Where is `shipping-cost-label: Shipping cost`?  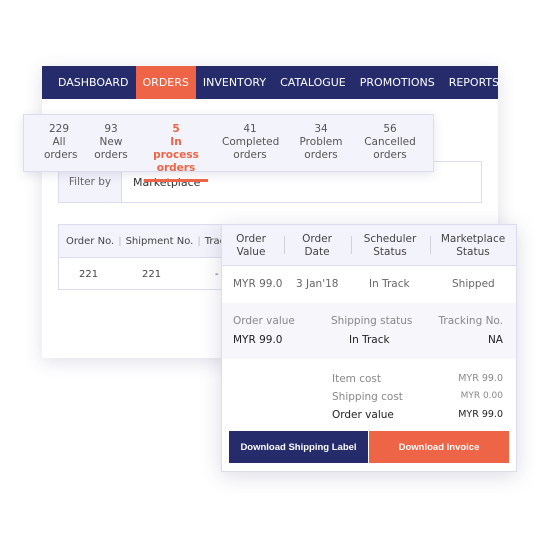
shipping-cost-label: Shipping cost is located at coordinates (367, 397).